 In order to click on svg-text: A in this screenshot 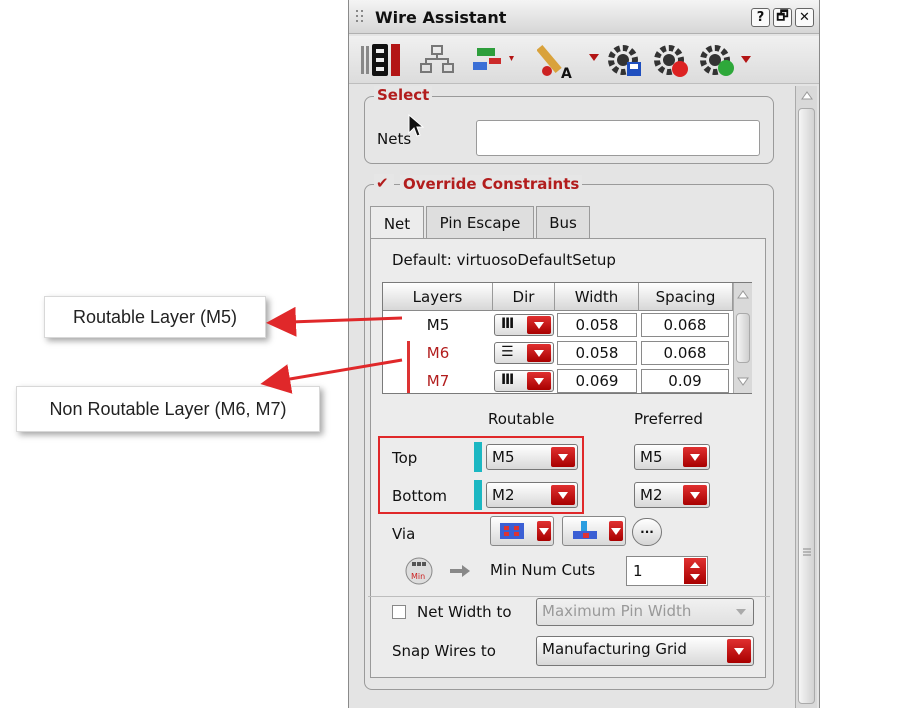, I will do `click(566, 73)`.